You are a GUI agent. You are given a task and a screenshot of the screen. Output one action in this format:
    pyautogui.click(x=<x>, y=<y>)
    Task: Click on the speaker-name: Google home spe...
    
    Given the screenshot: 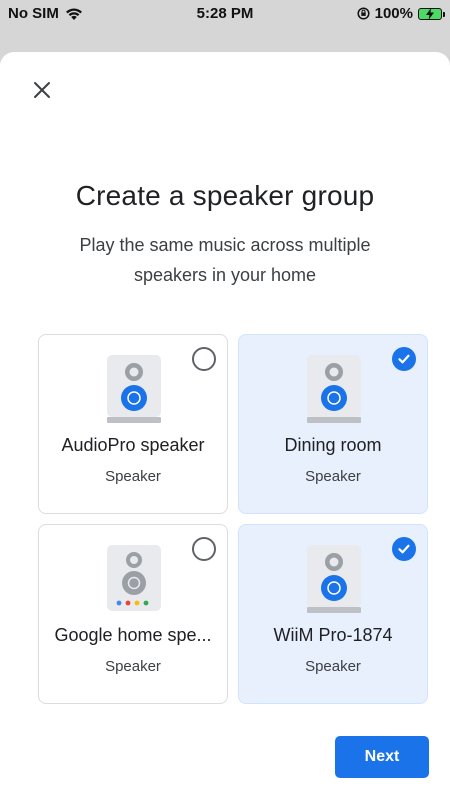 What is the action you would take?
    pyautogui.click(x=133, y=635)
    